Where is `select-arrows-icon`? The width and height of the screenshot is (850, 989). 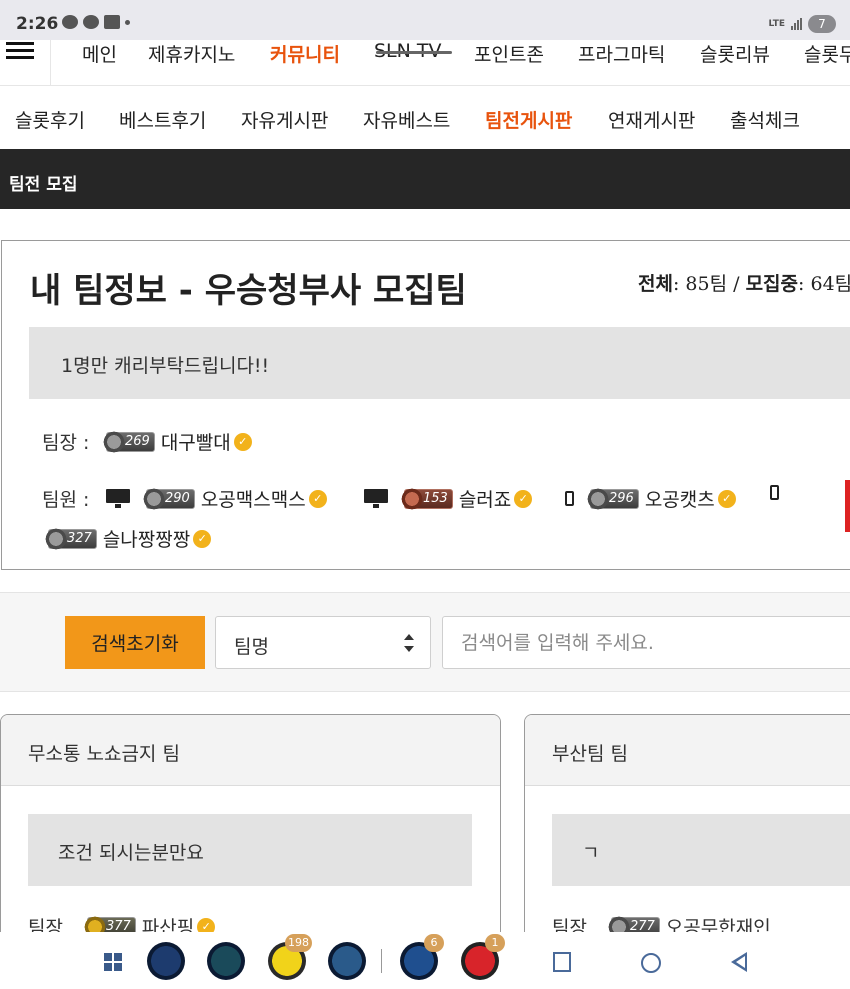
select-arrows-icon is located at coordinates (409, 643).